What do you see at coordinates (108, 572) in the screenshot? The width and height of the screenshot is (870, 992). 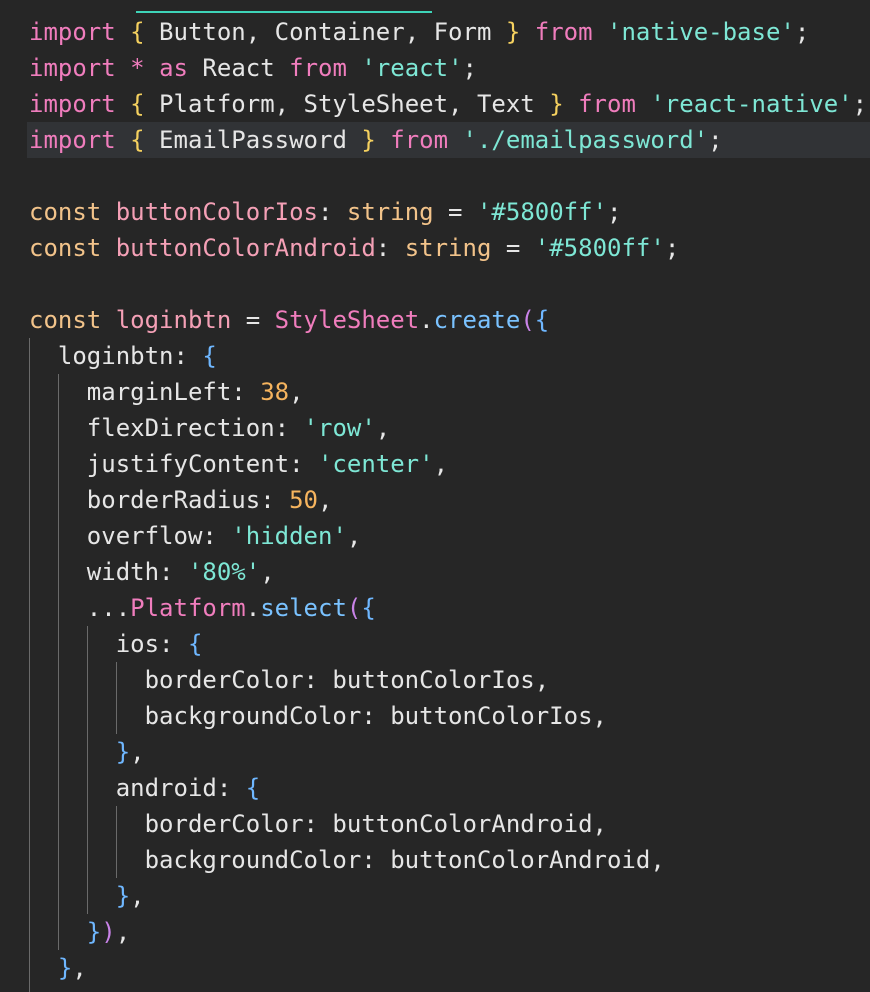 I see `code-token: width:` at bounding box center [108, 572].